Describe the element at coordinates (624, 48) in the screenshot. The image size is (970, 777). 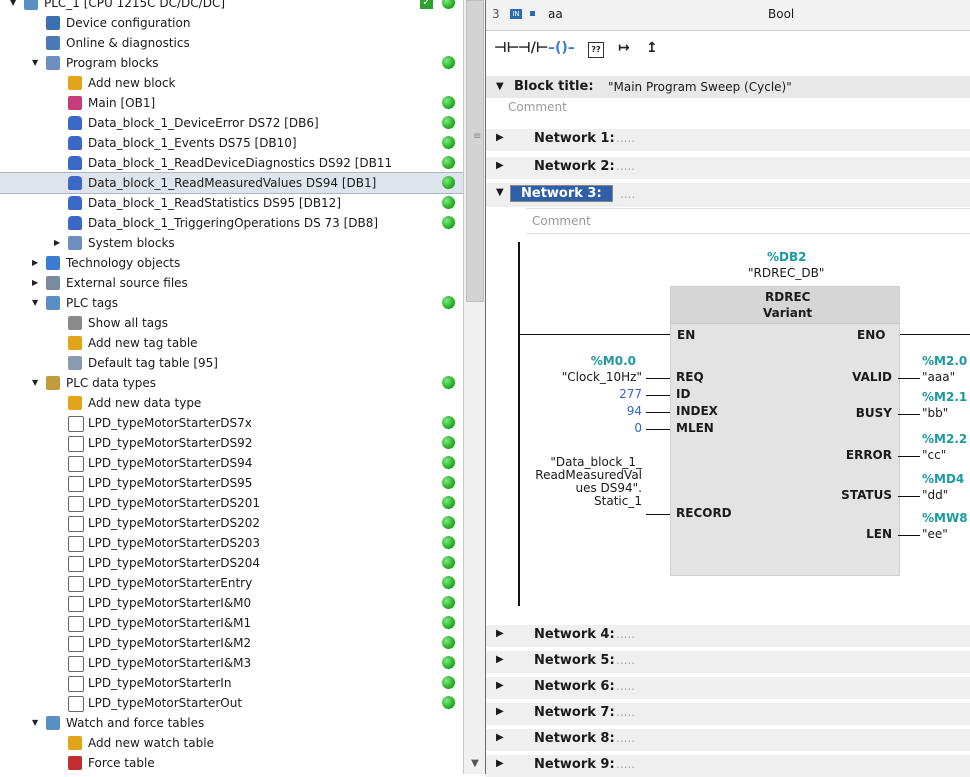
I see `open-branch-icon: ↦` at that location.